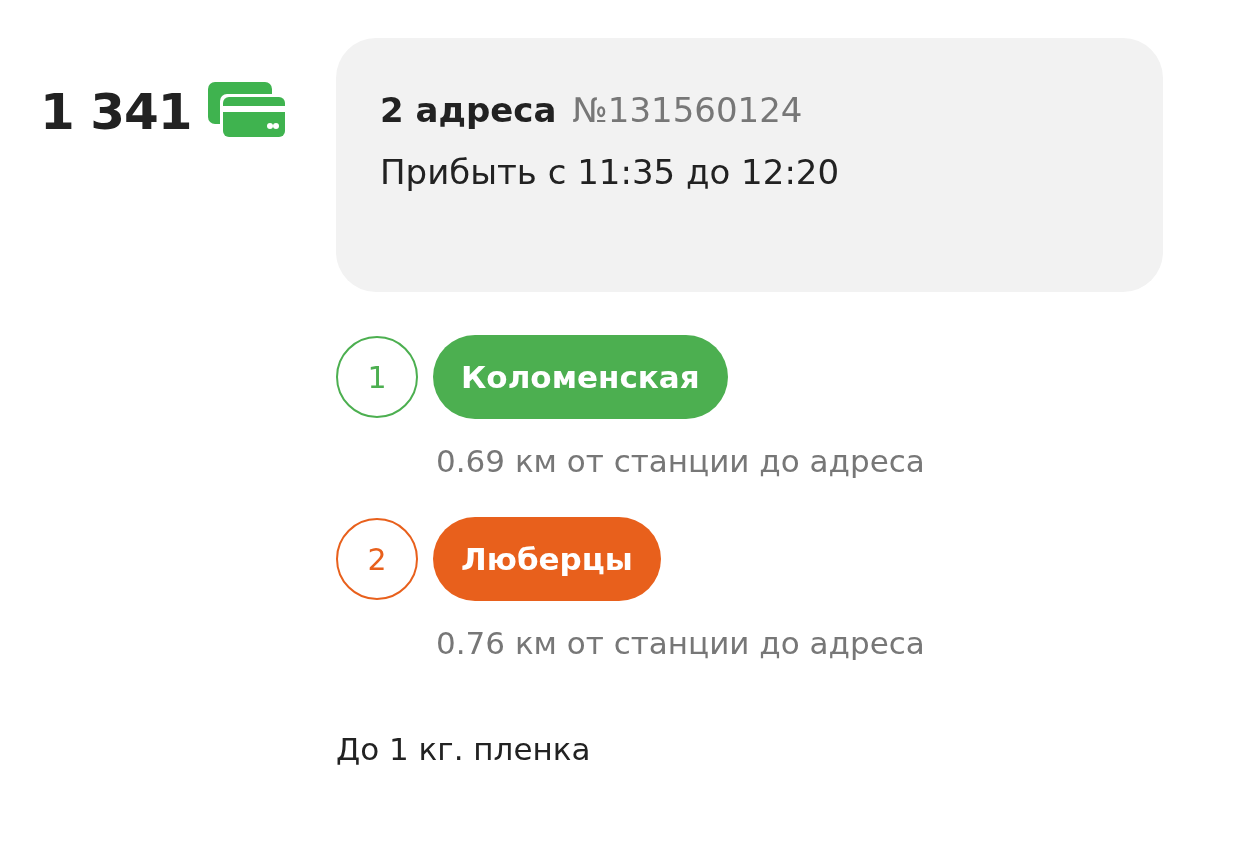 This screenshot has height=841, width=1259. Describe the element at coordinates (247, 111) in the screenshot. I see `cards-icon` at that location.